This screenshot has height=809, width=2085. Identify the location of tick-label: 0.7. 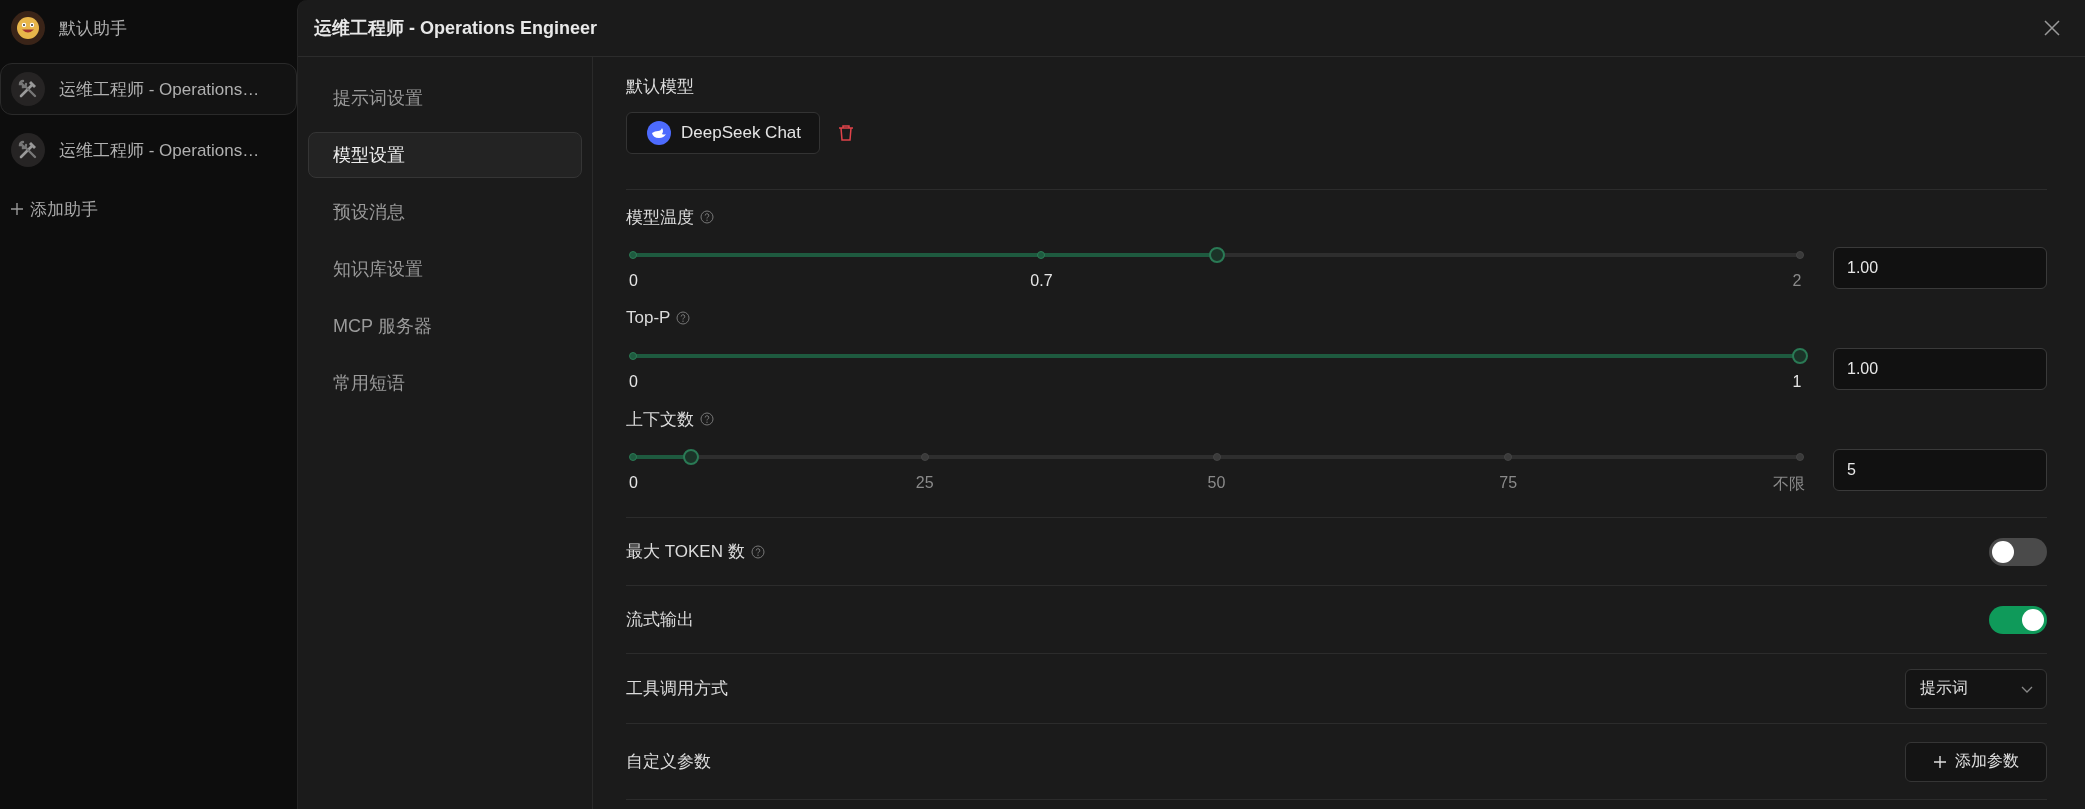
(1041, 281).